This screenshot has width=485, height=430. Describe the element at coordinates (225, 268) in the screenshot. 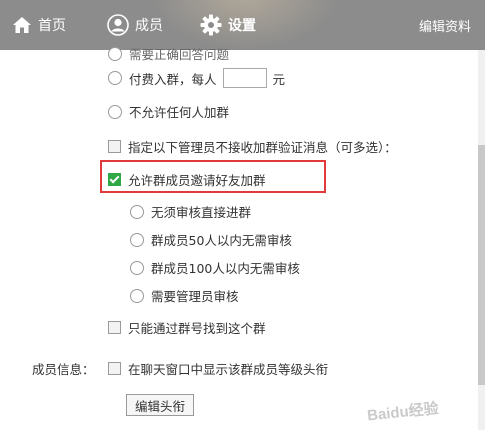

I see `invite-option-label: 群成员100人以内无需审核` at that location.